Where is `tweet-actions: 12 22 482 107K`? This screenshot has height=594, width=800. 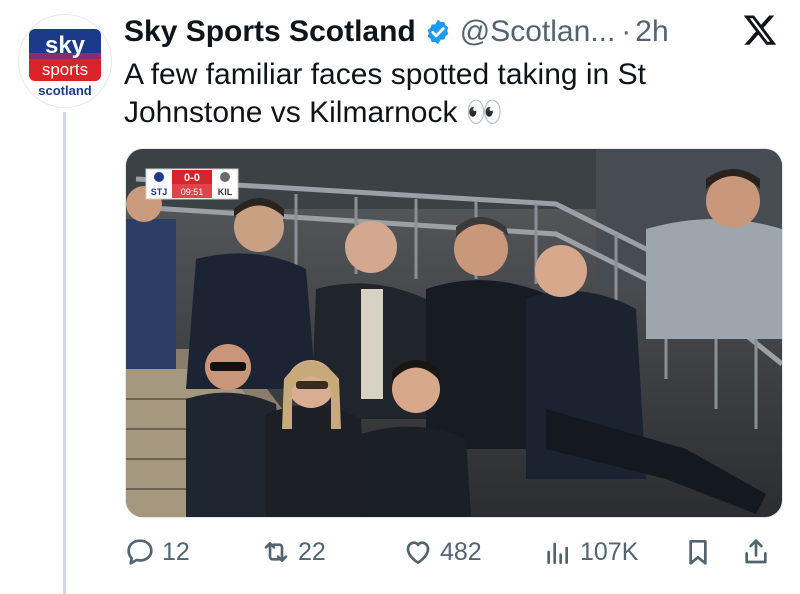 tweet-actions: 12 22 482 107K is located at coordinates (454, 552).